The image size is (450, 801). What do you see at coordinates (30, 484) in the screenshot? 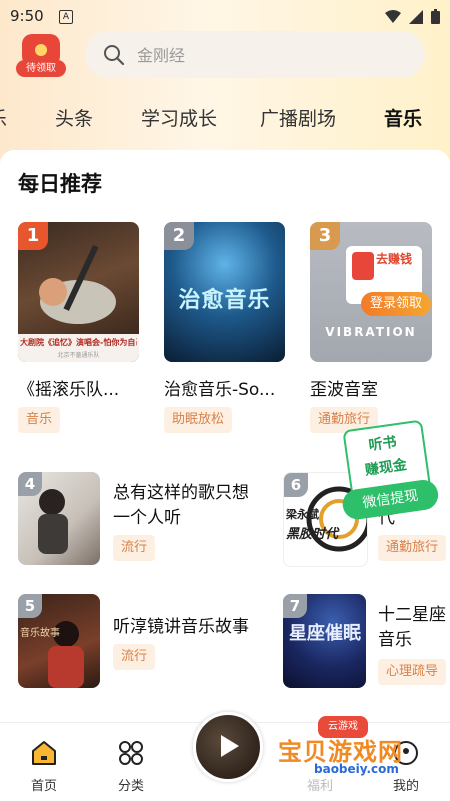
I see `rank-badge: 4` at bounding box center [30, 484].